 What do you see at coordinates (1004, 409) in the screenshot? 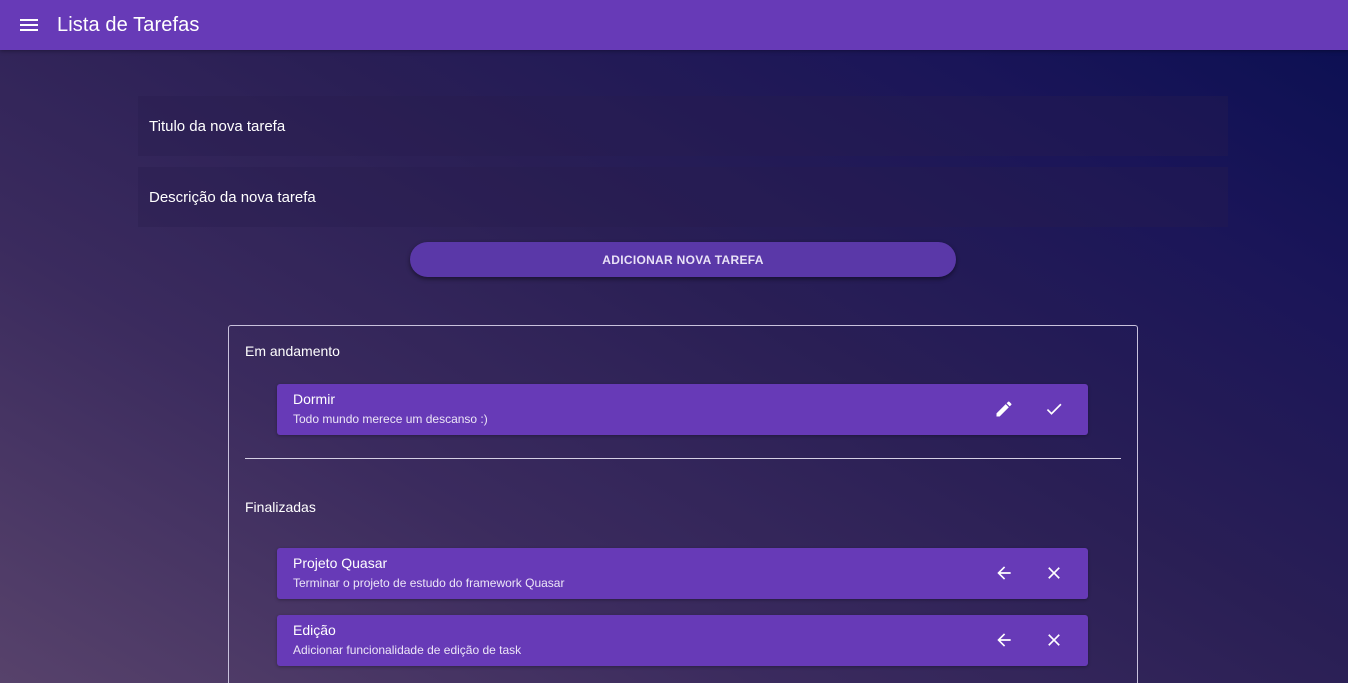
I see `edit-icon` at bounding box center [1004, 409].